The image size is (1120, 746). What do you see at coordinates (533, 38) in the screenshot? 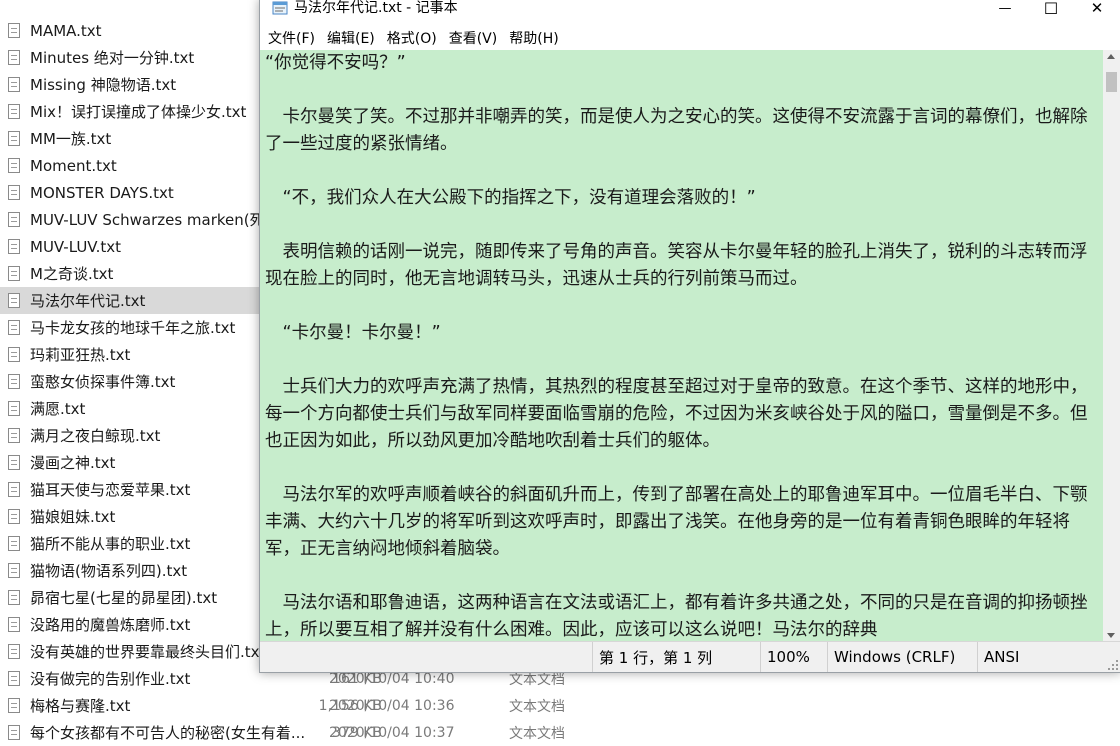
I see `menu-help: 帮助(H)` at bounding box center [533, 38].